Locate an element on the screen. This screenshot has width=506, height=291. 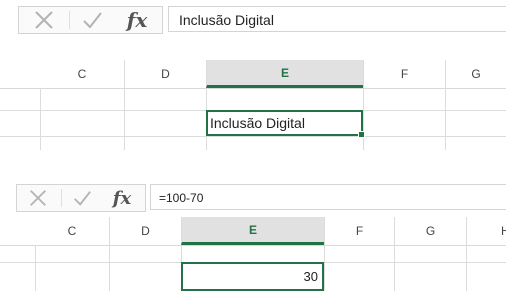
cell-value: Inclusão Digital is located at coordinates (257, 123).